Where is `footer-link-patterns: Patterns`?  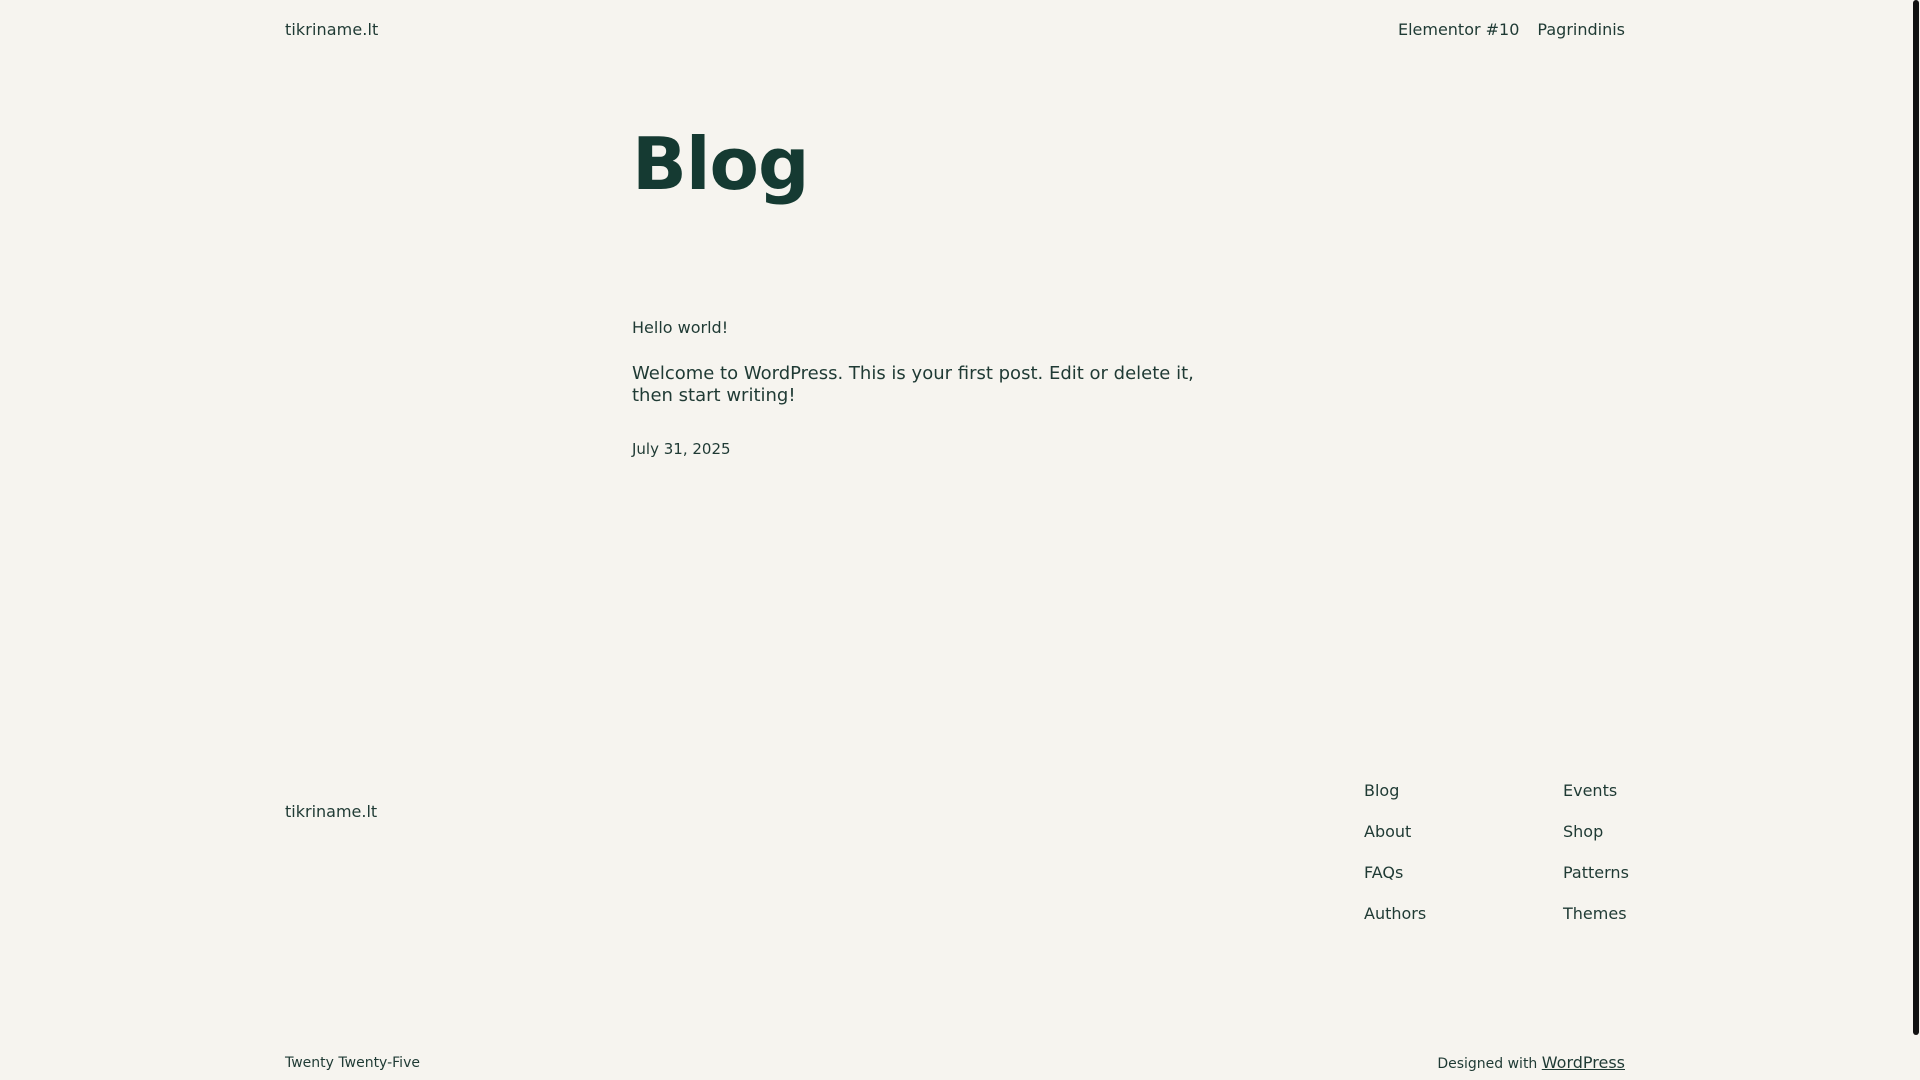 footer-link-patterns: Patterns is located at coordinates (1596, 873).